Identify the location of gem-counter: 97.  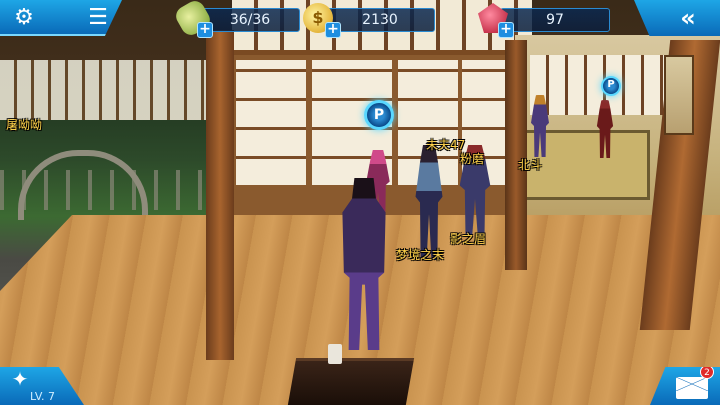
(555, 20).